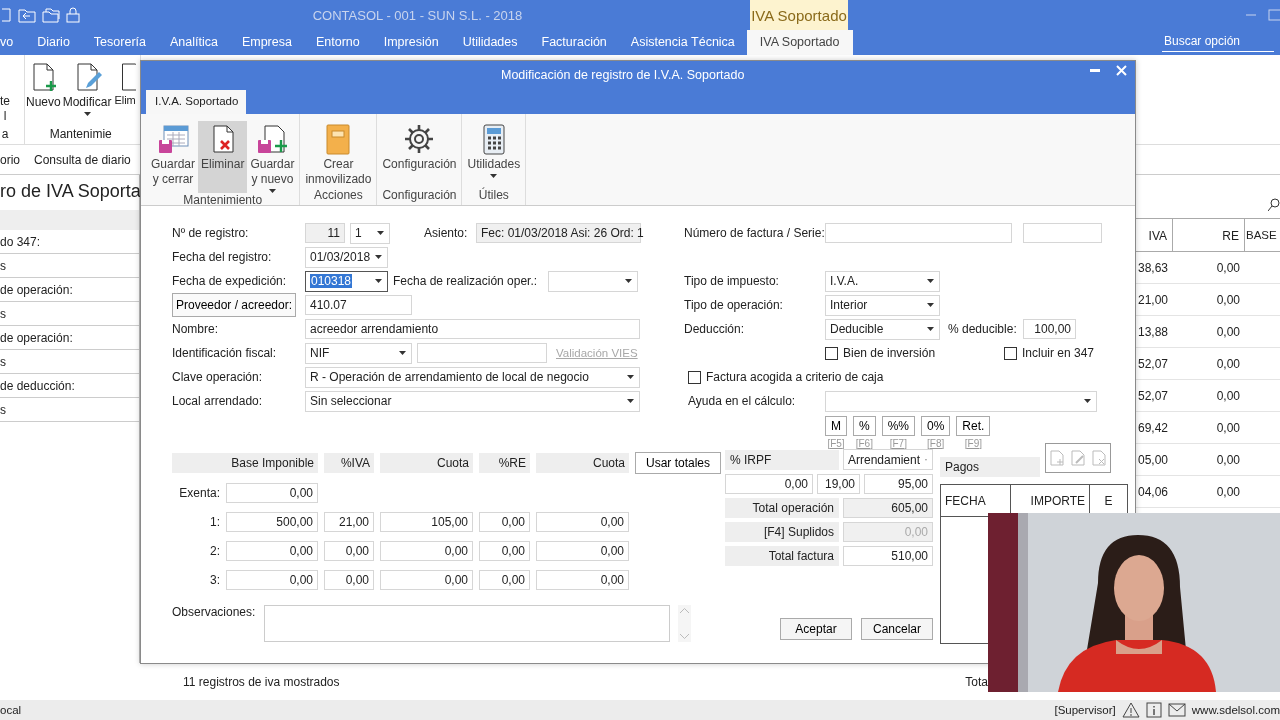 The image size is (1280, 720). What do you see at coordinates (124, 94) in the screenshot?
I see `ribbon-button: Elim` at bounding box center [124, 94].